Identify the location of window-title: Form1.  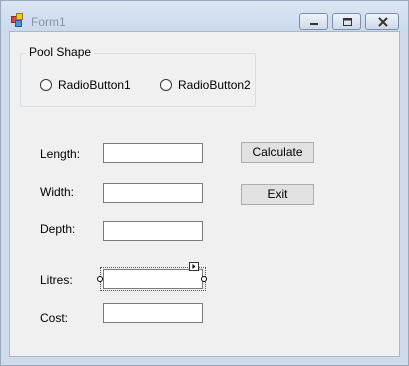
(48, 22).